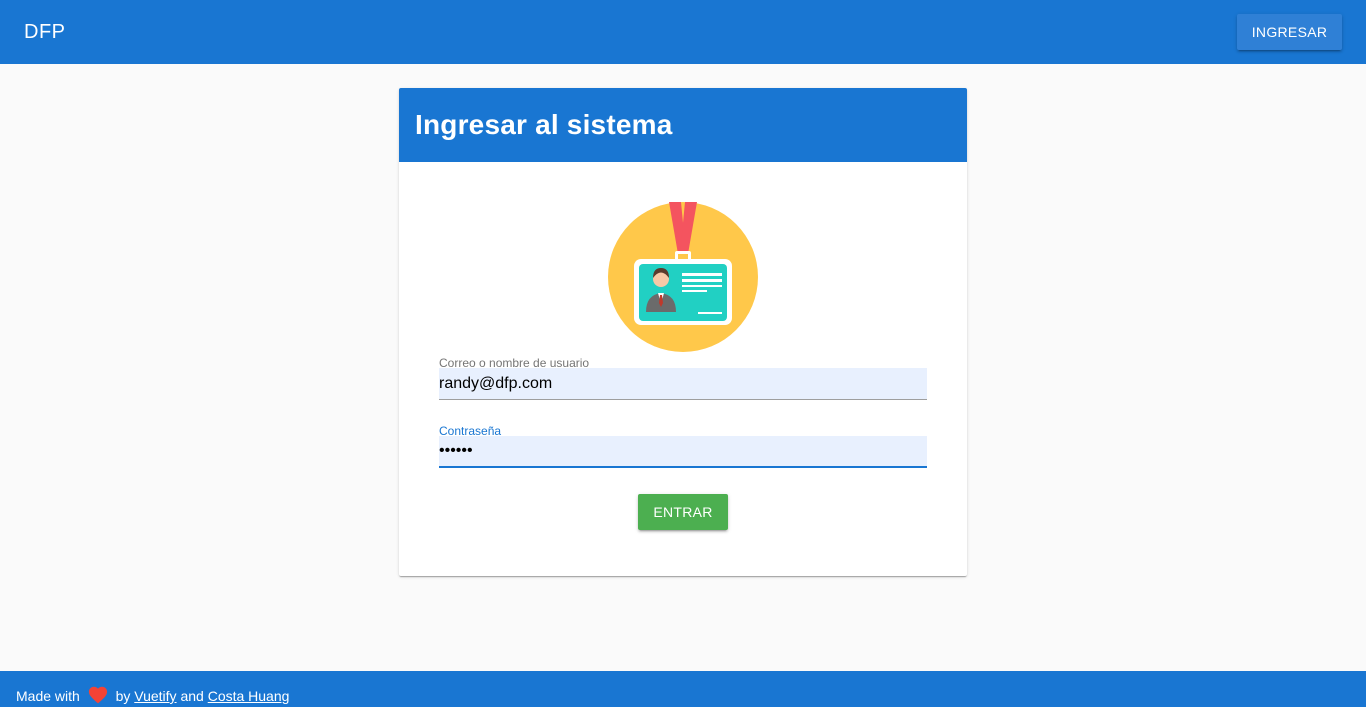  What do you see at coordinates (683, 32) in the screenshot?
I see `app-toolbar: DFP INGRESAR` at bounding box center [683, 32].